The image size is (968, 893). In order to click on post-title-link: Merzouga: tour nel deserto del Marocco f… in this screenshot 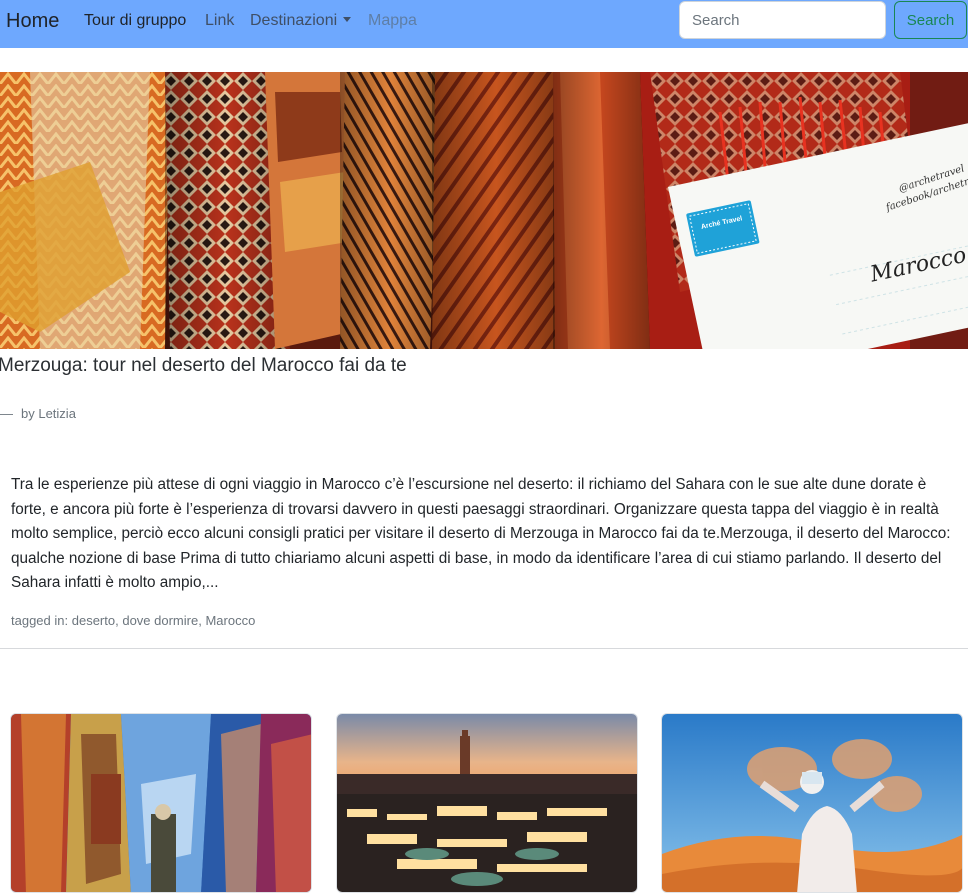, I will do `click(203, 366)`.